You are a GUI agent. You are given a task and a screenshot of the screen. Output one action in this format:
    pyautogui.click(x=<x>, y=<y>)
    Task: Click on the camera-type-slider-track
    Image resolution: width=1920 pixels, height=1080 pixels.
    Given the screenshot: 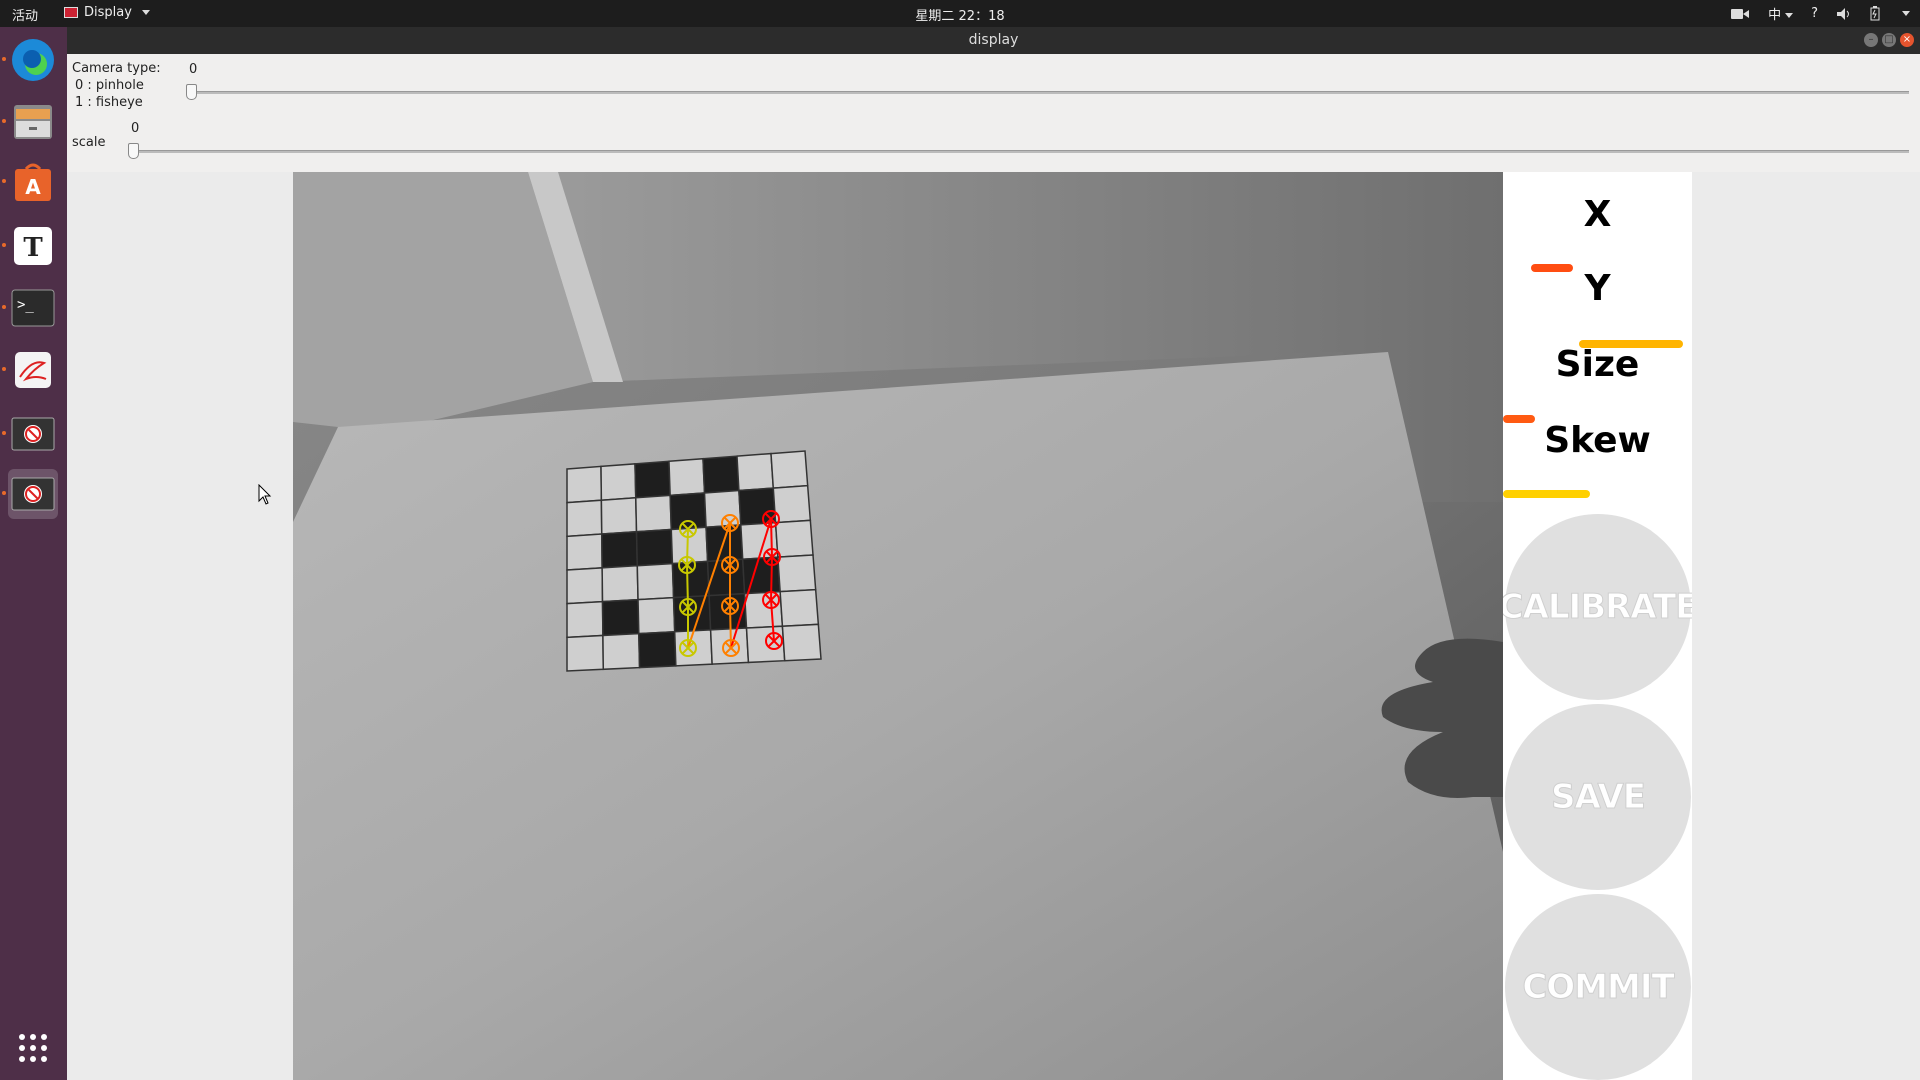 What is the action you would take?
    pyautogui.click(x=1049, y=92)
    